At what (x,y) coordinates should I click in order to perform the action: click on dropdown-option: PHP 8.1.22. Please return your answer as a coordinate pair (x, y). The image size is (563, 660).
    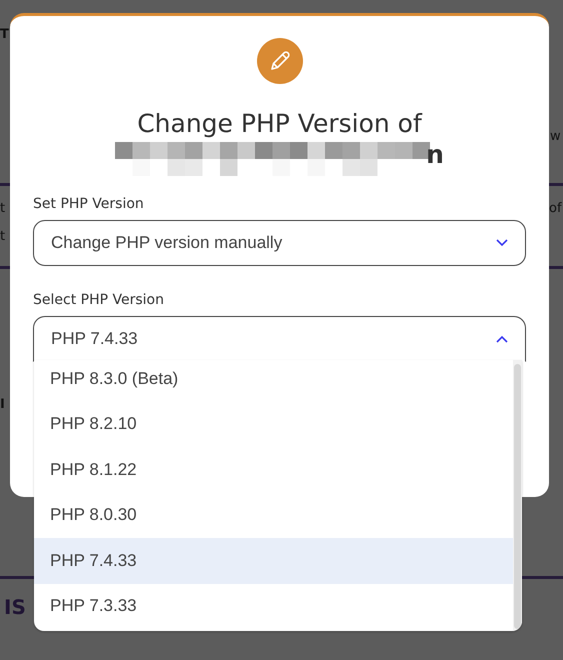
    Looking at the image, I should click on (273, 469).